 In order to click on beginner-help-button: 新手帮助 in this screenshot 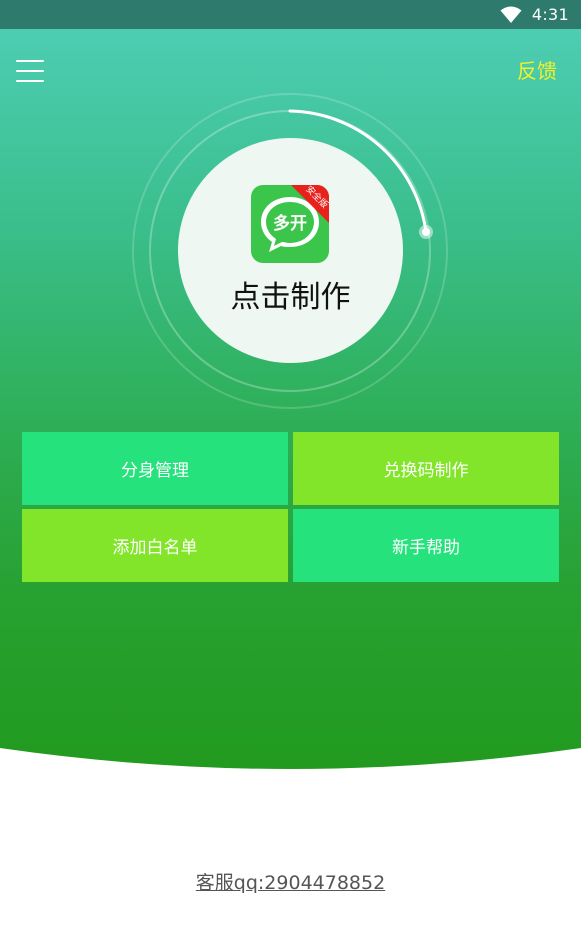, I will do `click(426, 545)`.